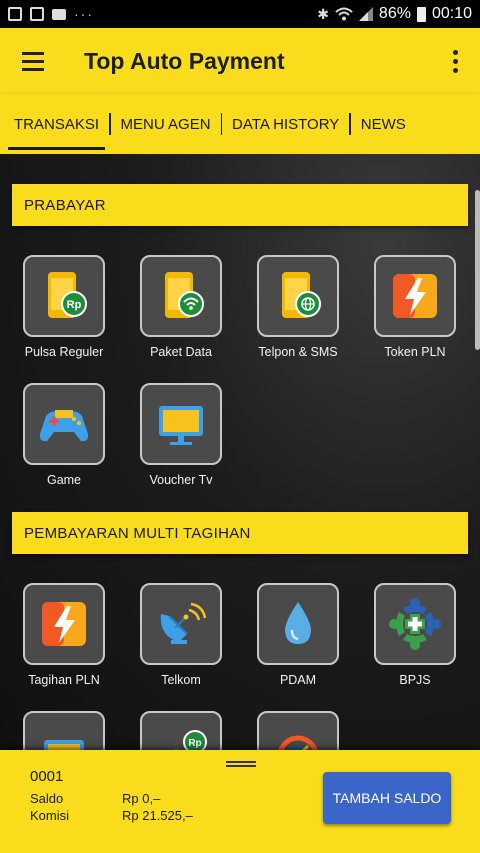 The image size is (480, 853). I want to click on komisi-value: Rp 21.525,–, so click(157, 815).